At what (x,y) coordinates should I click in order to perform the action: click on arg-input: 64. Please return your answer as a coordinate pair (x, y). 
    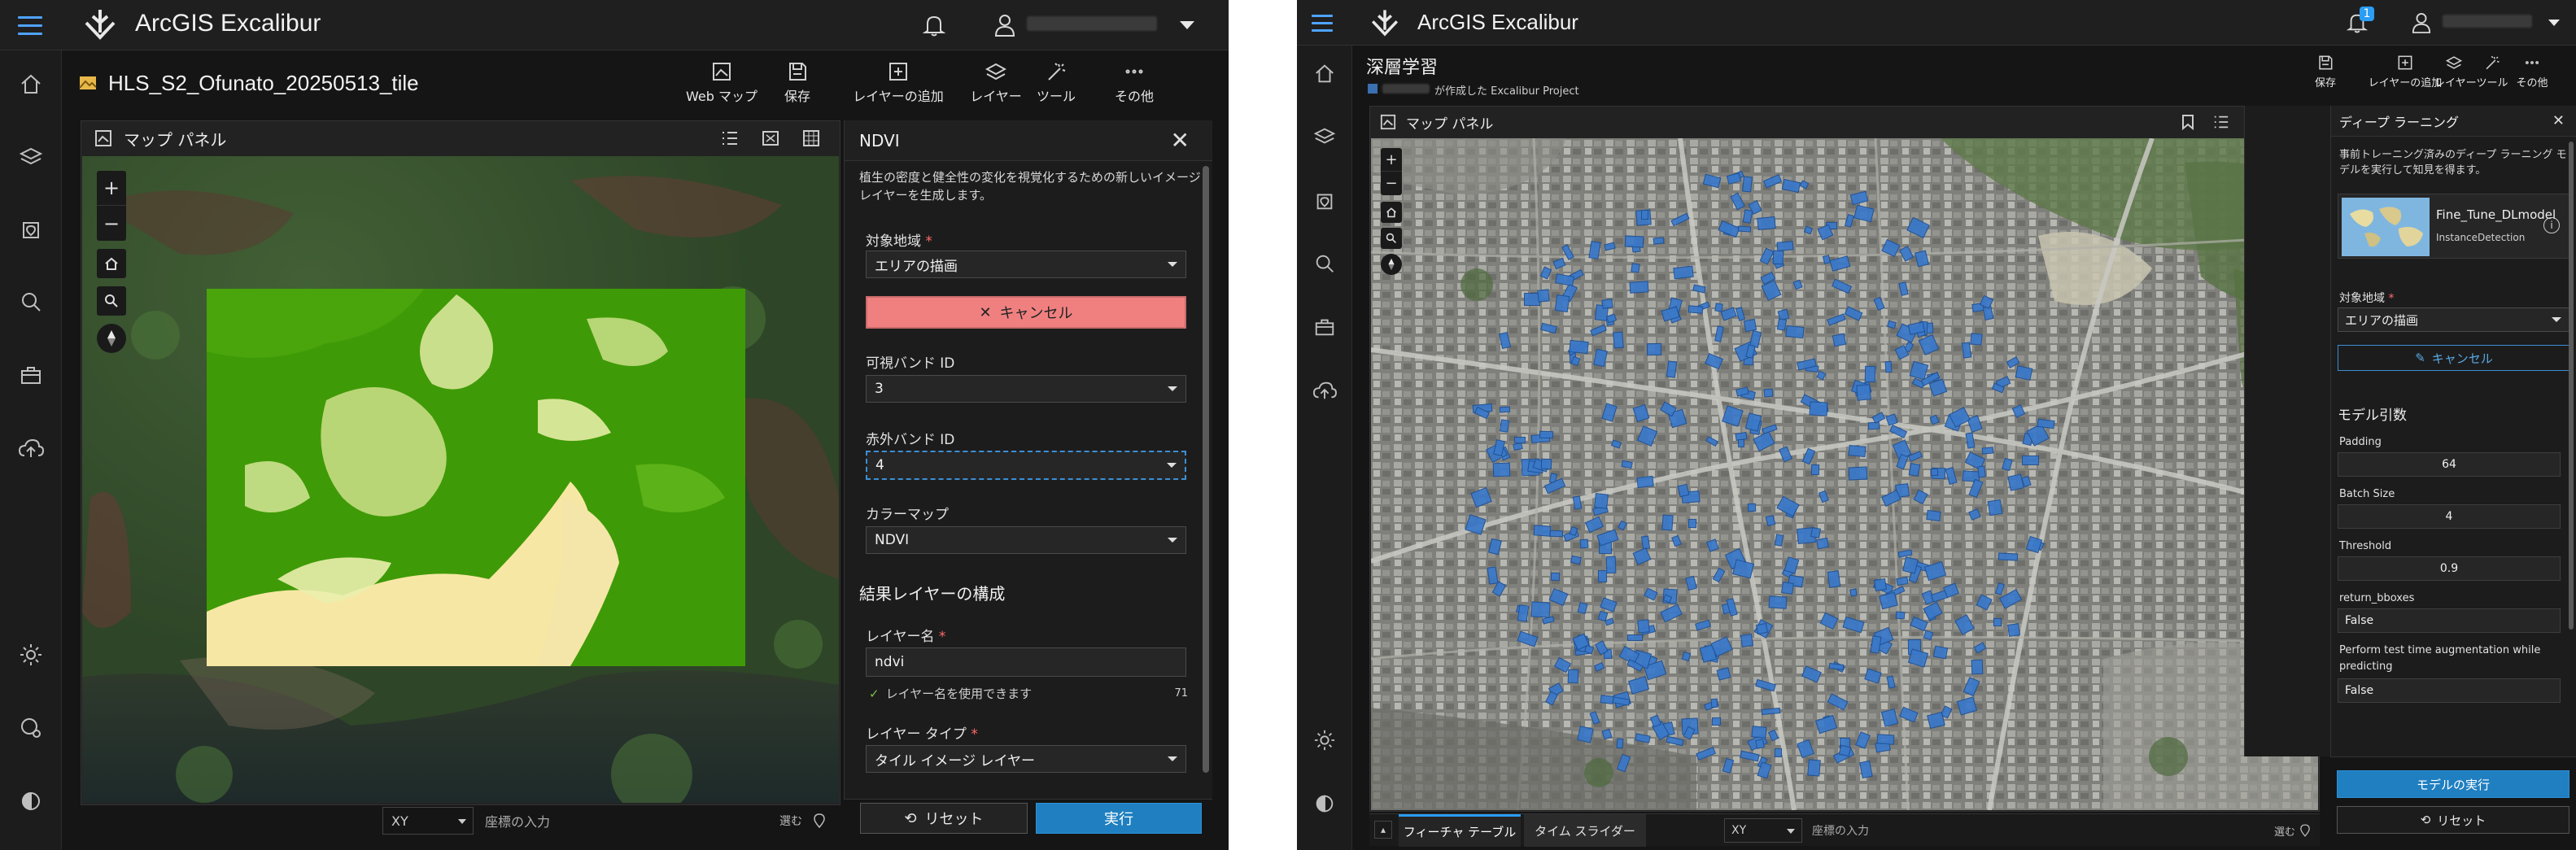
    Looking at the image, I should click on (2449, 465).